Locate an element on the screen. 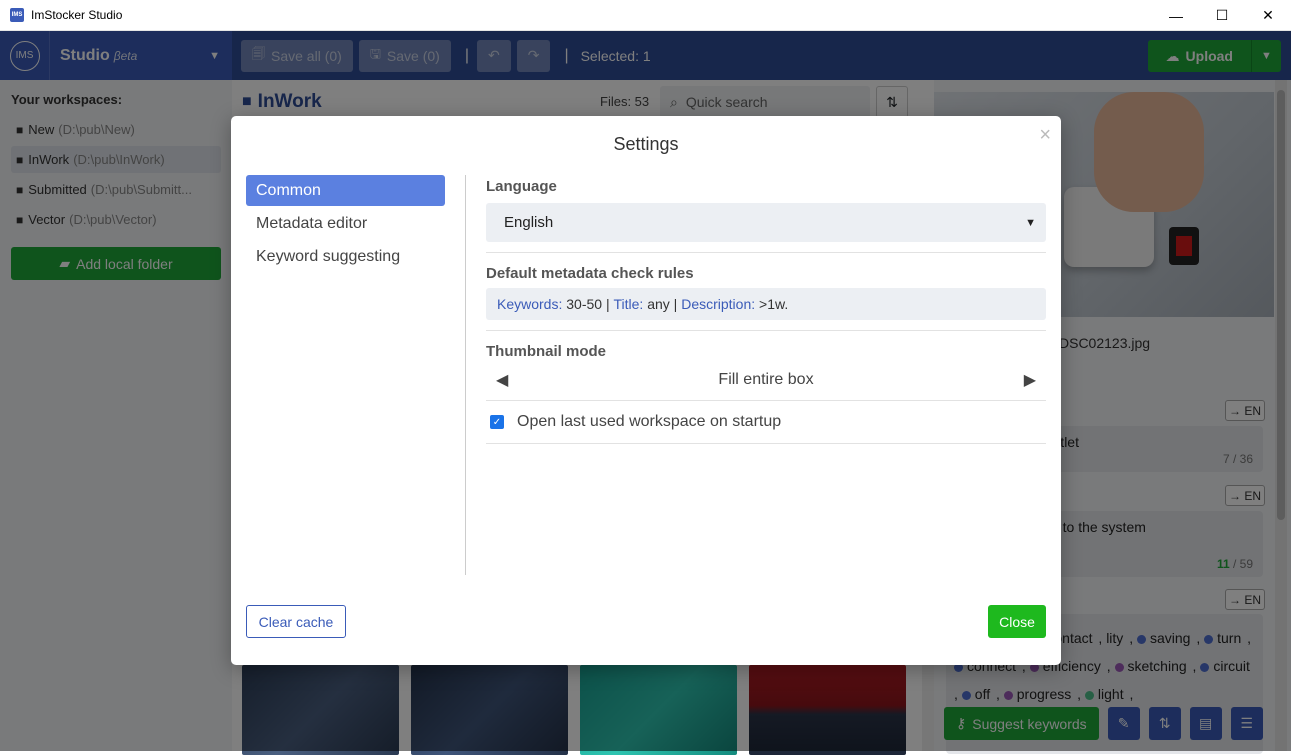  thumbnail-mode-label: Thumbnail mode is located at coordinates (546, 351).